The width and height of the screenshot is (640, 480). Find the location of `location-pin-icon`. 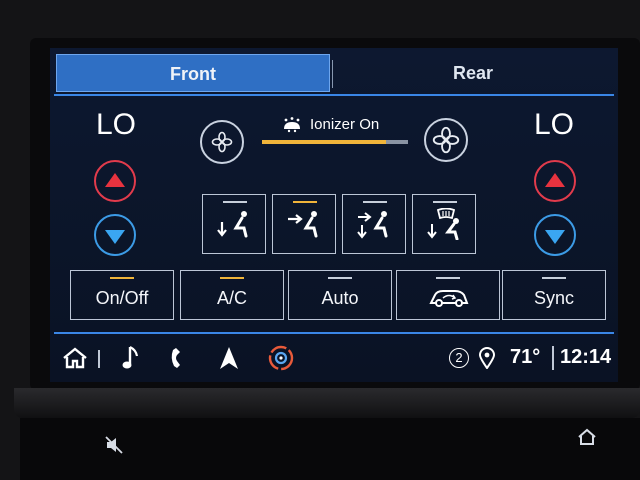

location-pin-icon is located at coordinates (487, 358).